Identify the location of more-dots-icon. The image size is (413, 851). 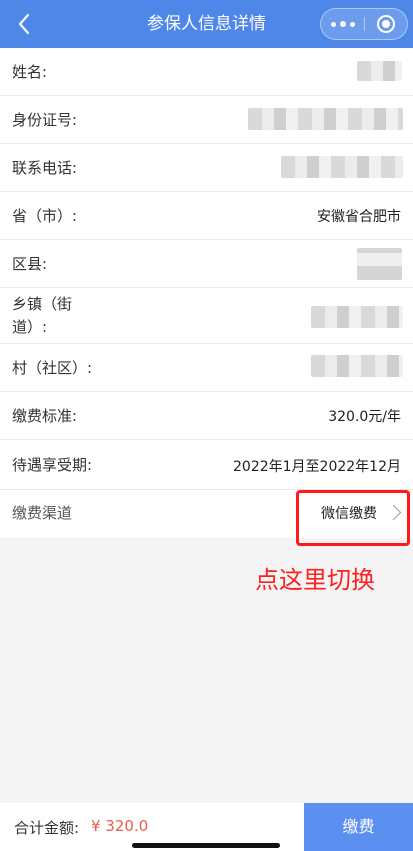
(342, 24).